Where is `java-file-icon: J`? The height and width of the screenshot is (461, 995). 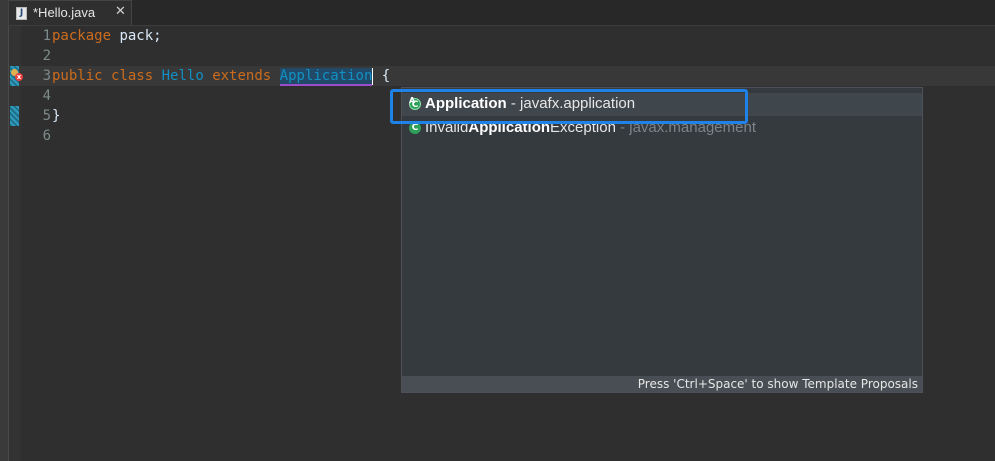 java-file-icon: J is located at coordinates (21, 13).